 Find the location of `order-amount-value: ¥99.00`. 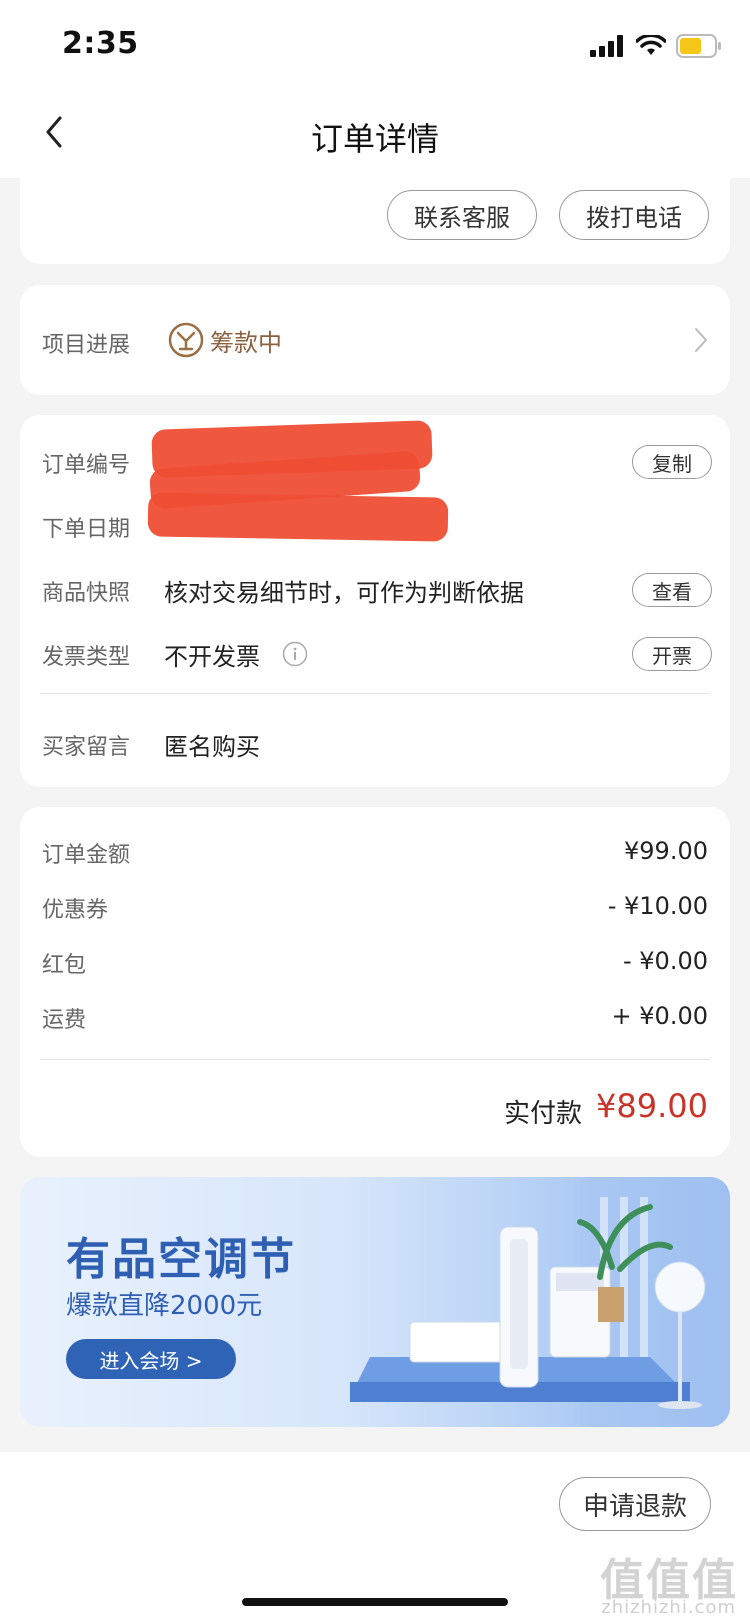

order-amount-value: ¥99.00 is located at coordinates (666, 851).